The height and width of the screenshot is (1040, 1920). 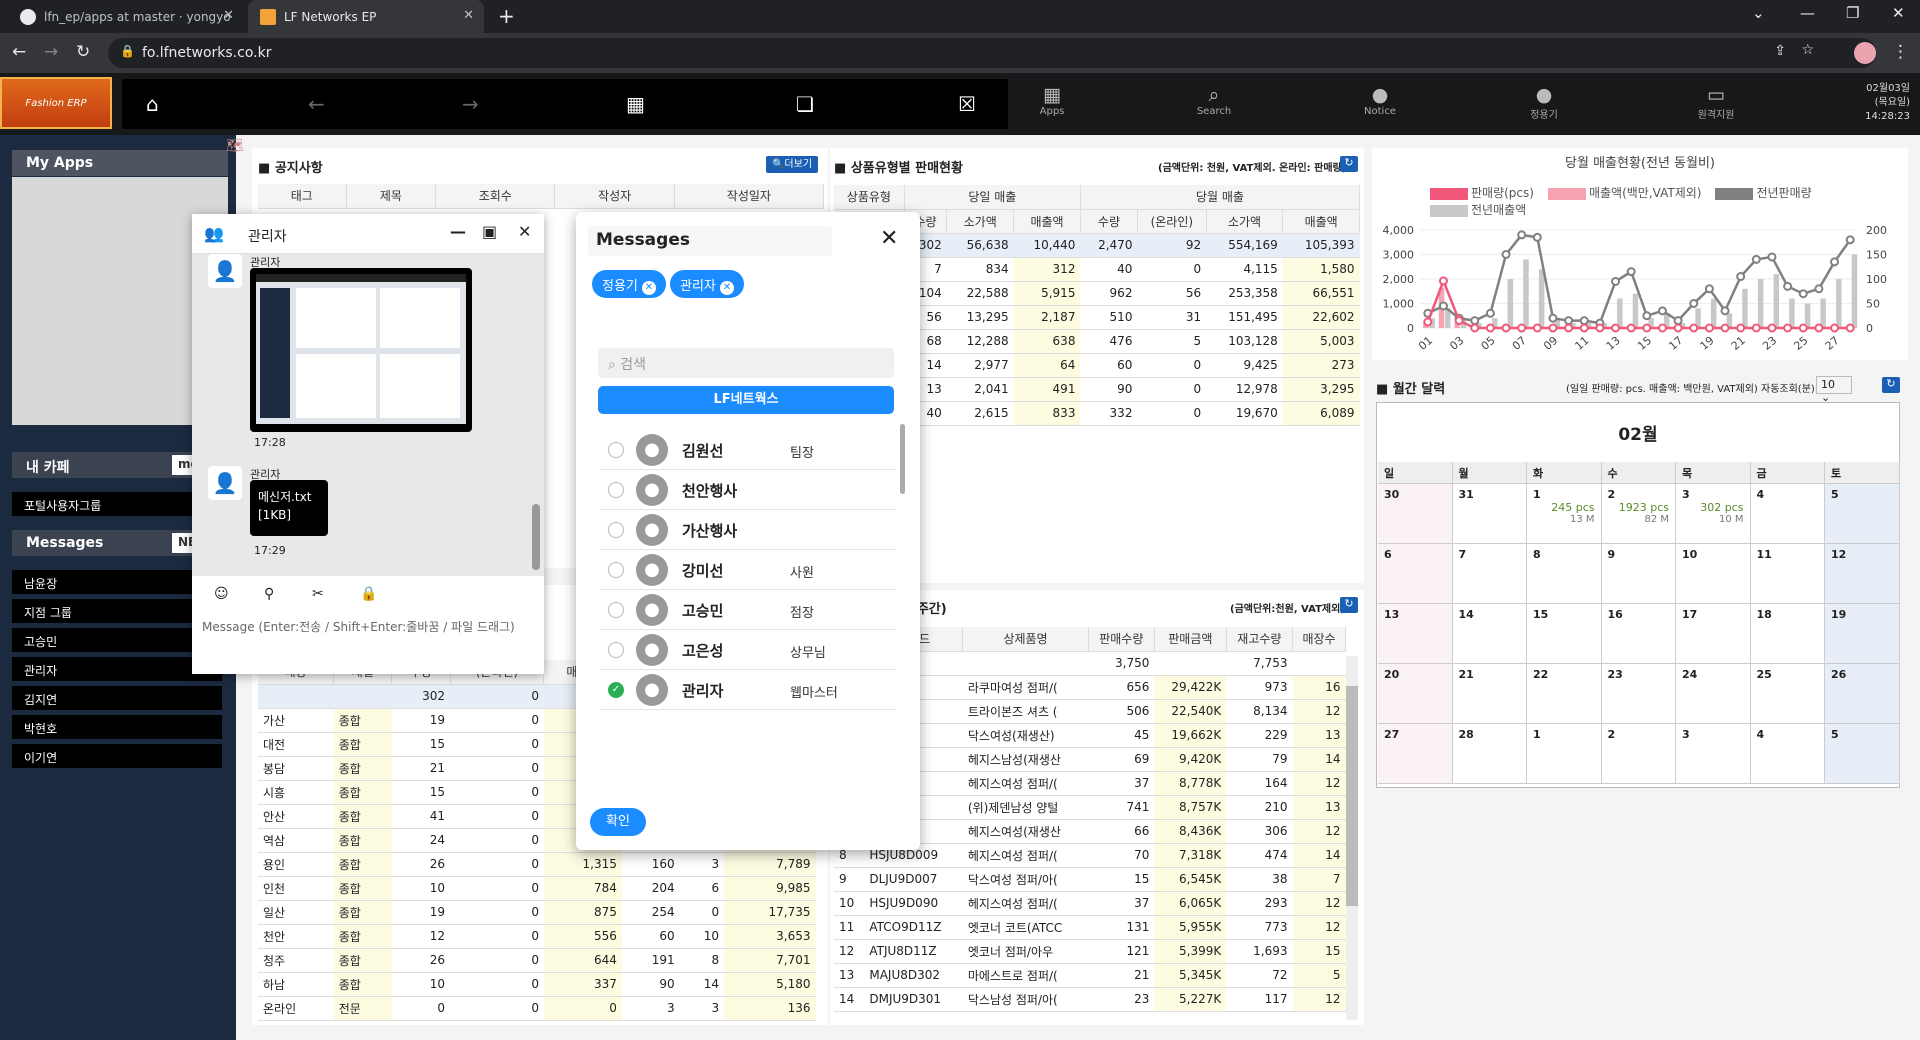 I want to click on calendar-day: 25, so click(x=1787, y=694).